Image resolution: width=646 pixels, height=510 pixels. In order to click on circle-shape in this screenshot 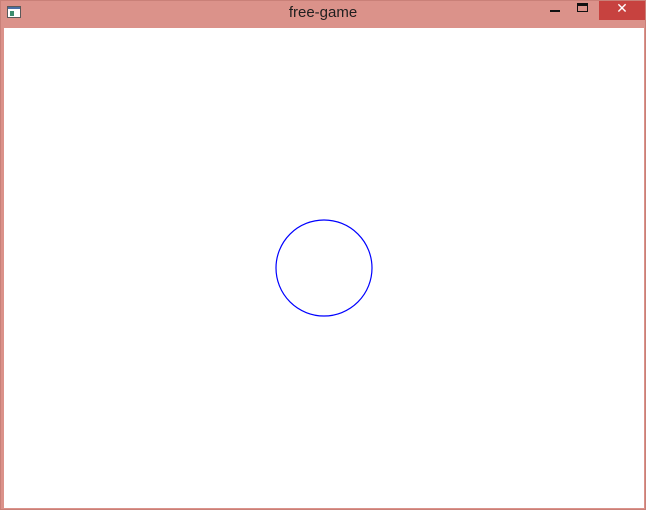, I will do `click(324, 268)`.